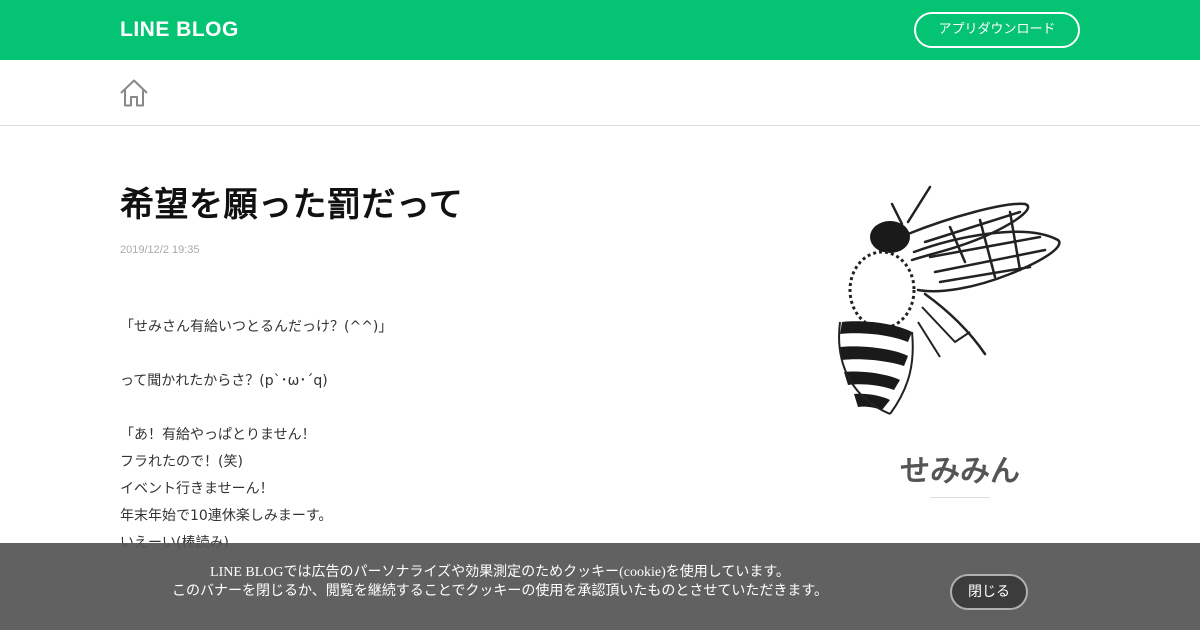  What do you see at coordinates (292, 205) in the screenshot?
I see `post-title: 希望を願った罰だって` at bounding box center [292, 205].